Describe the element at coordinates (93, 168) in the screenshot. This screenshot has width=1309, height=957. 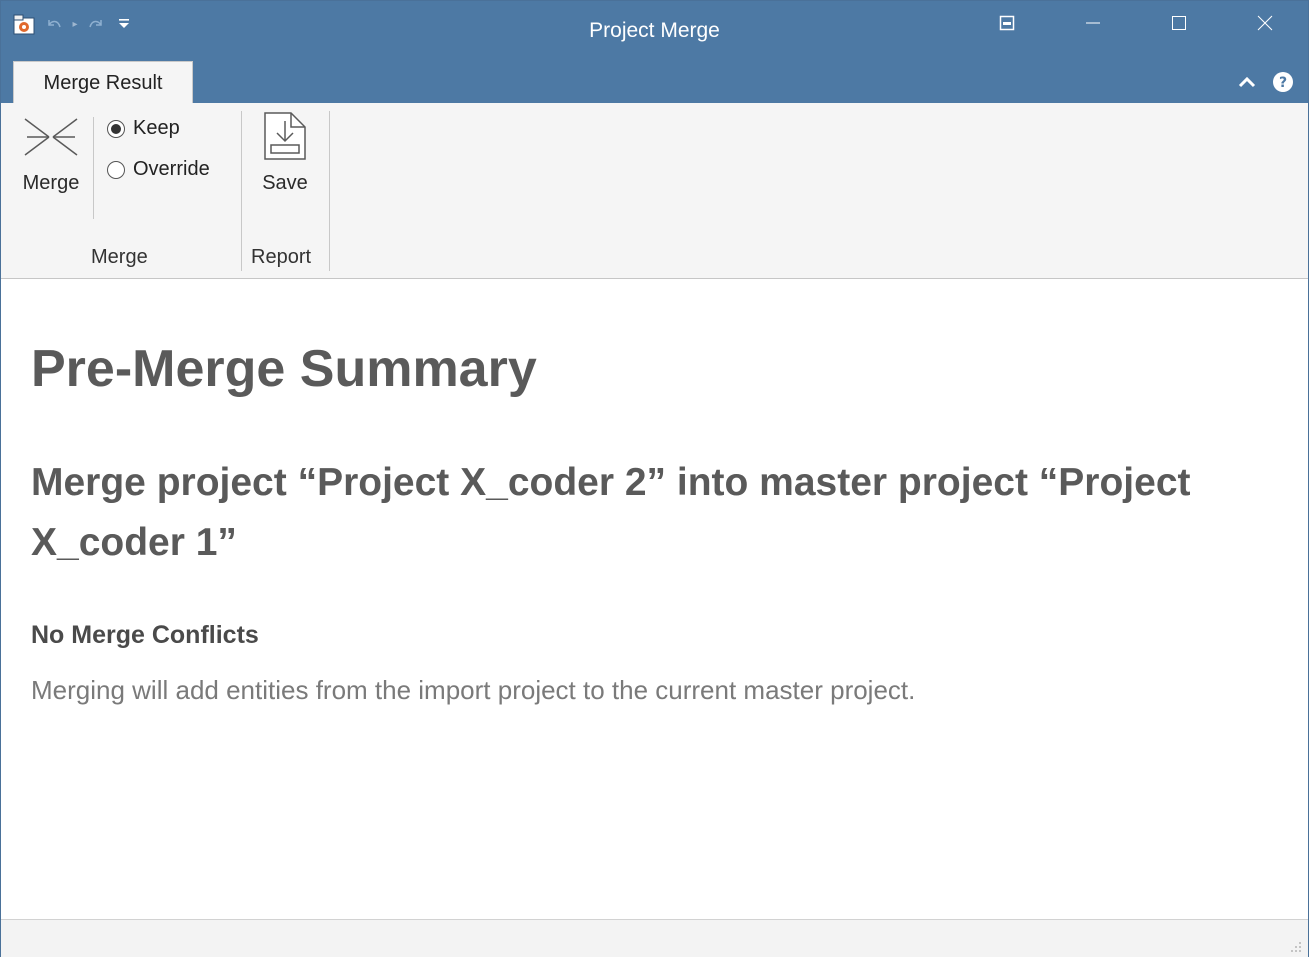
I see `ribbon-divider` at that location.